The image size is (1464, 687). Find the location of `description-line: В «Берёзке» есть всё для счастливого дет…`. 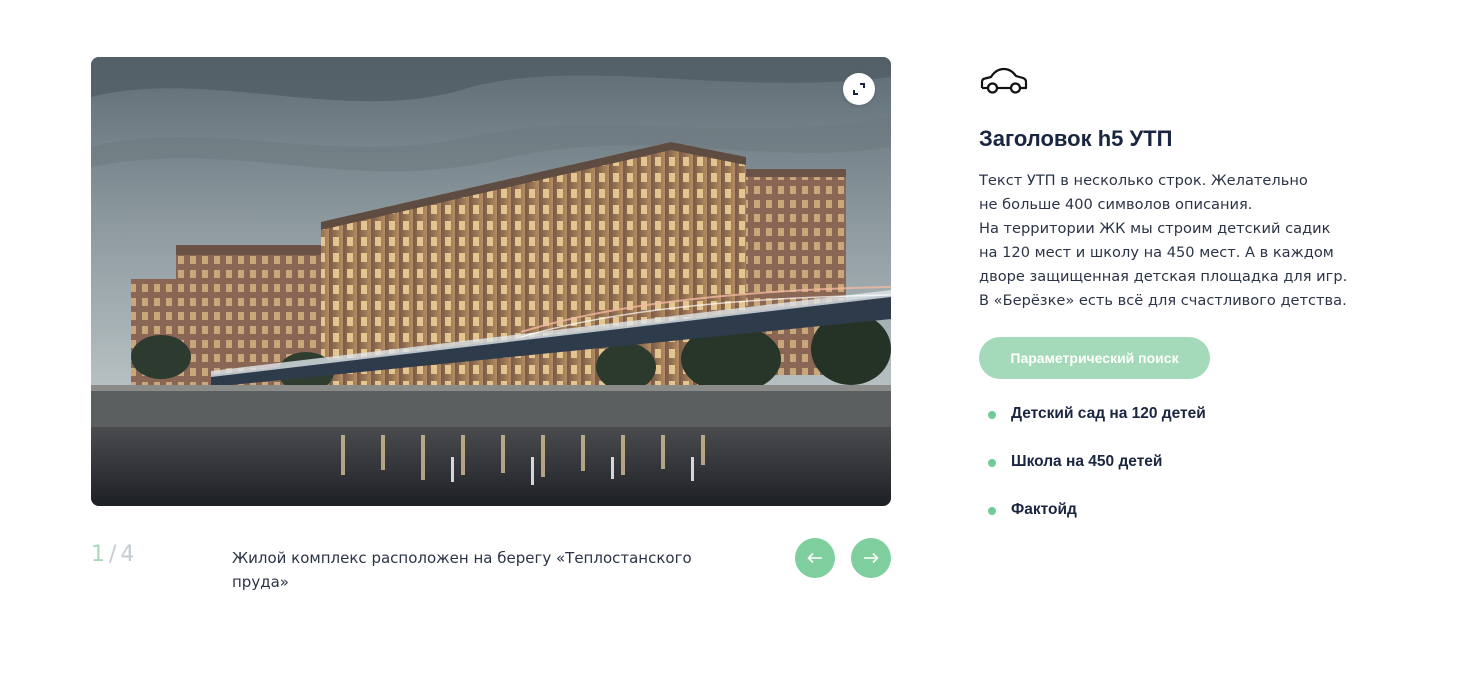

description-line: В «Берёзке» есть всё для счастливого дет… is located at coordinates (1163, 300).